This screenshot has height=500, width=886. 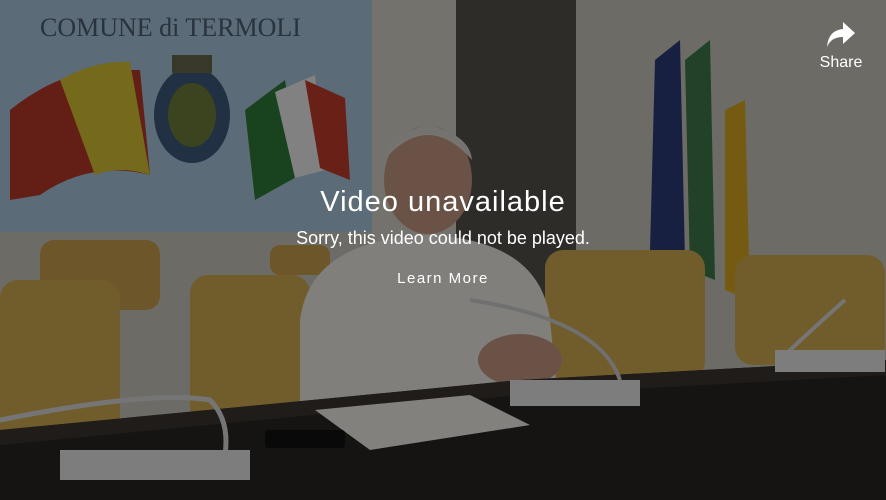 I want to click on share-button: Share, so click(x=841, y=46).